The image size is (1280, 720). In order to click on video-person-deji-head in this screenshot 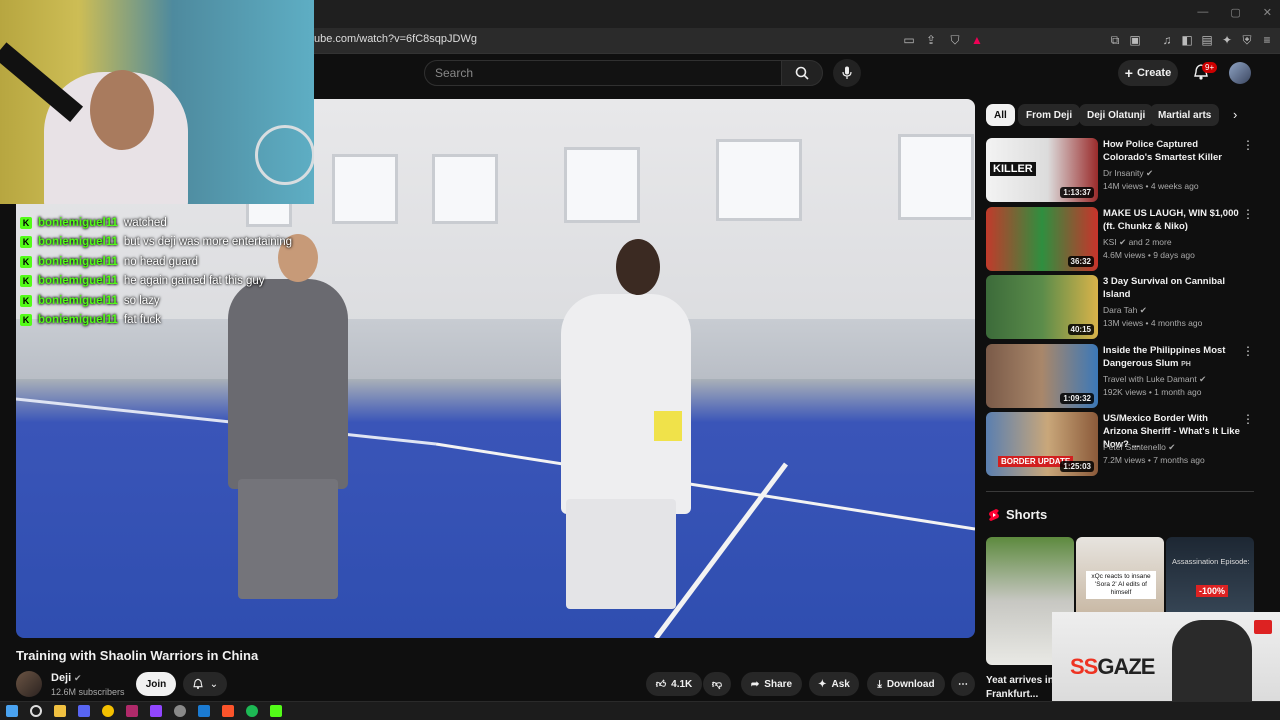, I will do `click(638, 267)`.